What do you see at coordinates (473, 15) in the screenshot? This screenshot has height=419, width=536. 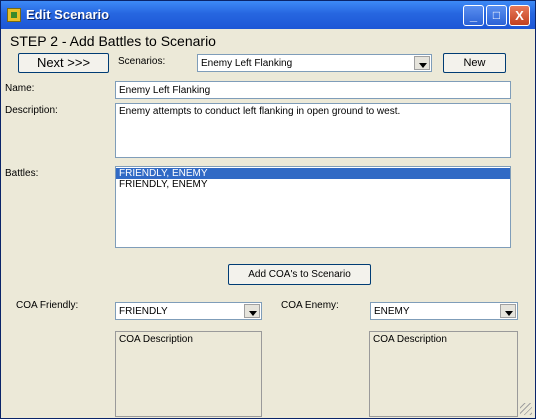 I see `minimize-button: _` at bounding box center [473, 15].